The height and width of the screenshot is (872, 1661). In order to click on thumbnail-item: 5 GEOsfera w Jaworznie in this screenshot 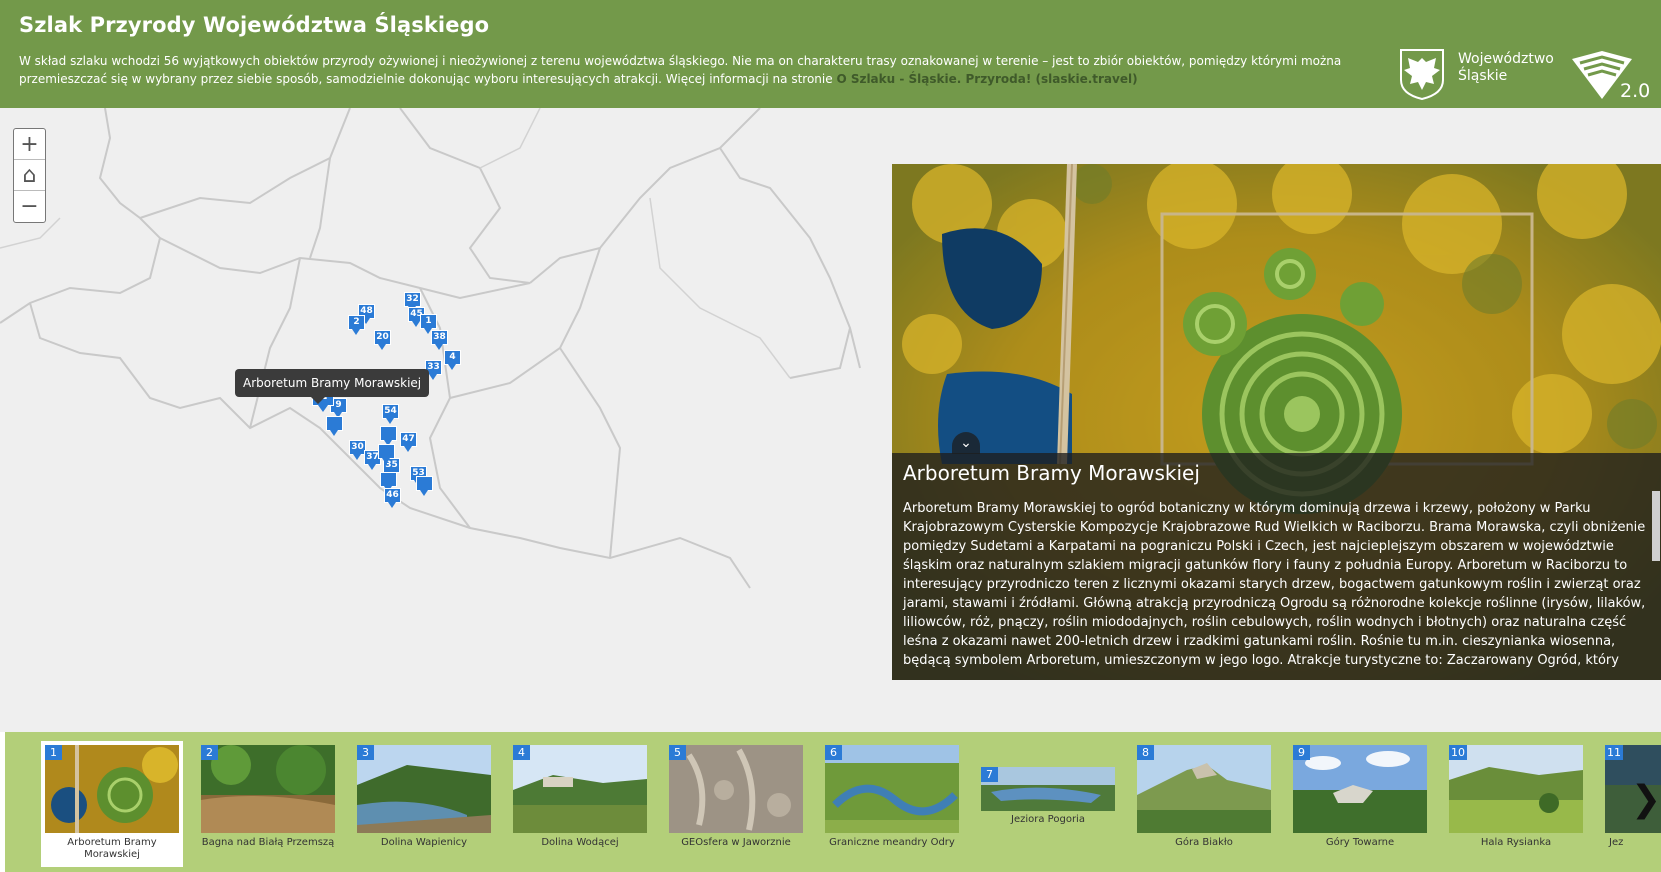, I will do `click(736, 804)`.